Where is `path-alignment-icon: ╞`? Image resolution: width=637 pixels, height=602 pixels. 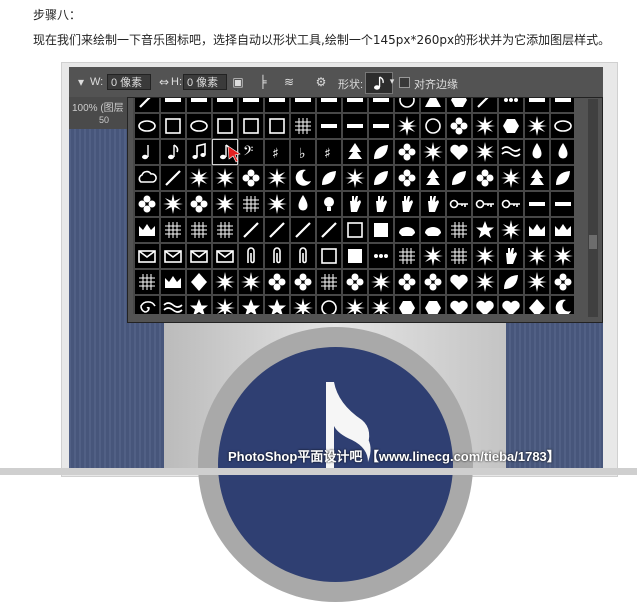
path-alignment-icon: ╞ is located at coordinates (263, 82).